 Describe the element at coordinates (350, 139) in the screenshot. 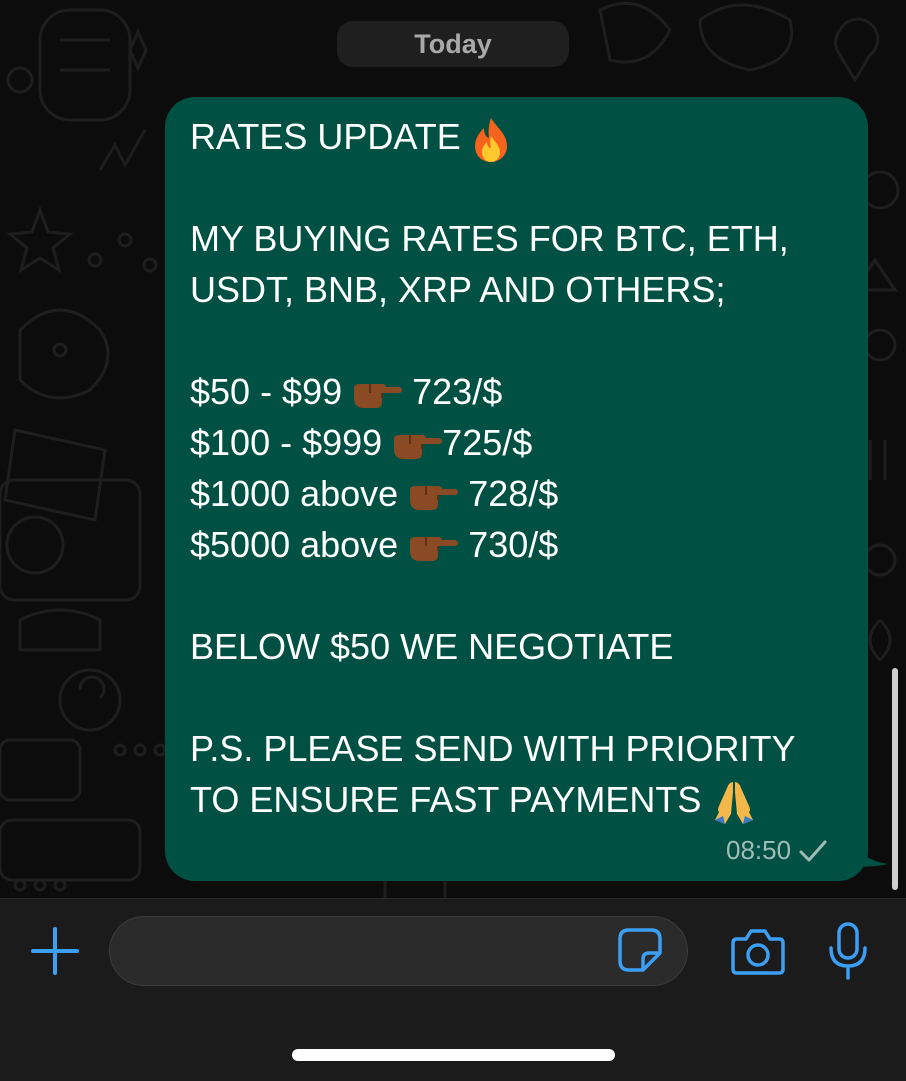

I see `message-line: RATES UPDATE` at that location.